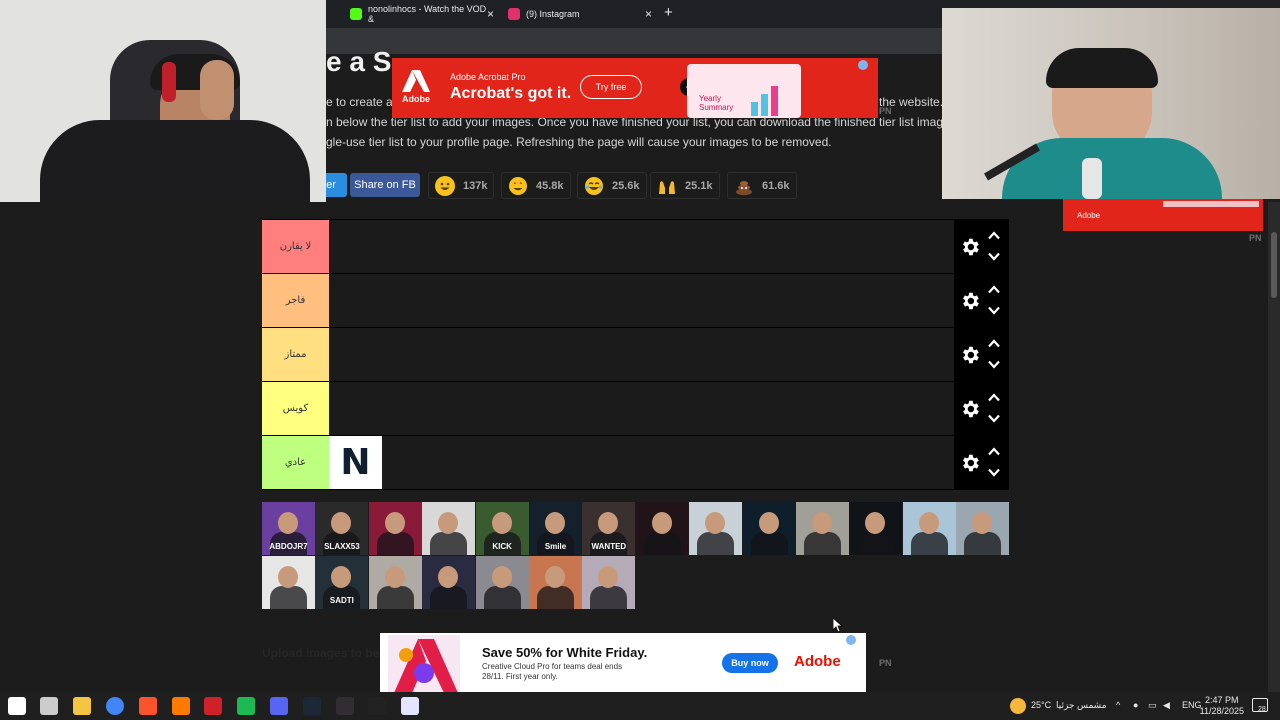  What do you see at coordinates (342, 582) in the screenshot?
I see `pool-image: SADTI` at bounding box center [342, 582].